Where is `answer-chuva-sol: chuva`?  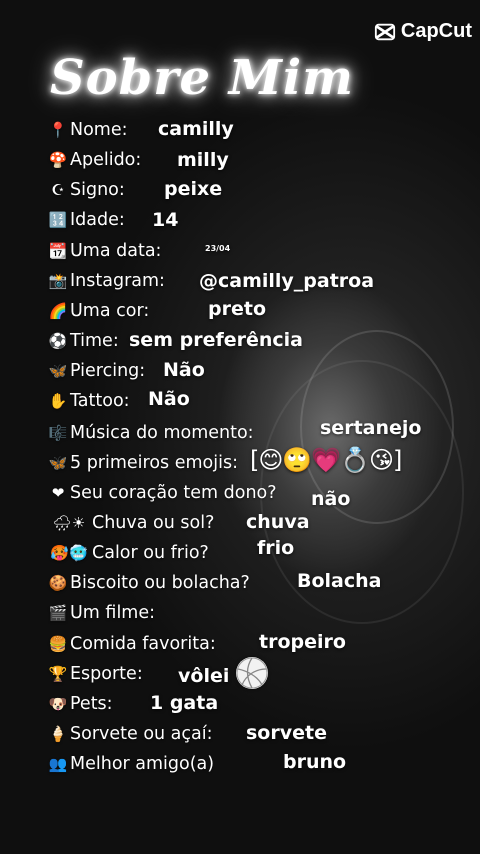
answer-chuva-sol: chuva is located at coordinates (278, 522).